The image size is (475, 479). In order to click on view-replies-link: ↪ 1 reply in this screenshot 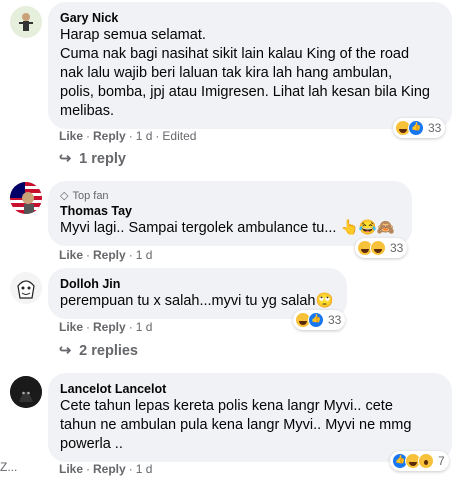, I will do `click(92, 159)`.